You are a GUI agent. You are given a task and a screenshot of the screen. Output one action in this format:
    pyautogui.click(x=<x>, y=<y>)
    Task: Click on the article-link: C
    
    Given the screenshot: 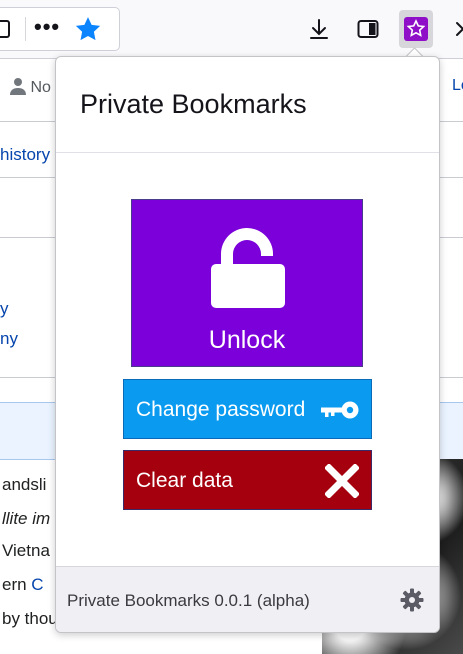 What is the action you would take?
    pyautogui.click(x=37, y=584)
    